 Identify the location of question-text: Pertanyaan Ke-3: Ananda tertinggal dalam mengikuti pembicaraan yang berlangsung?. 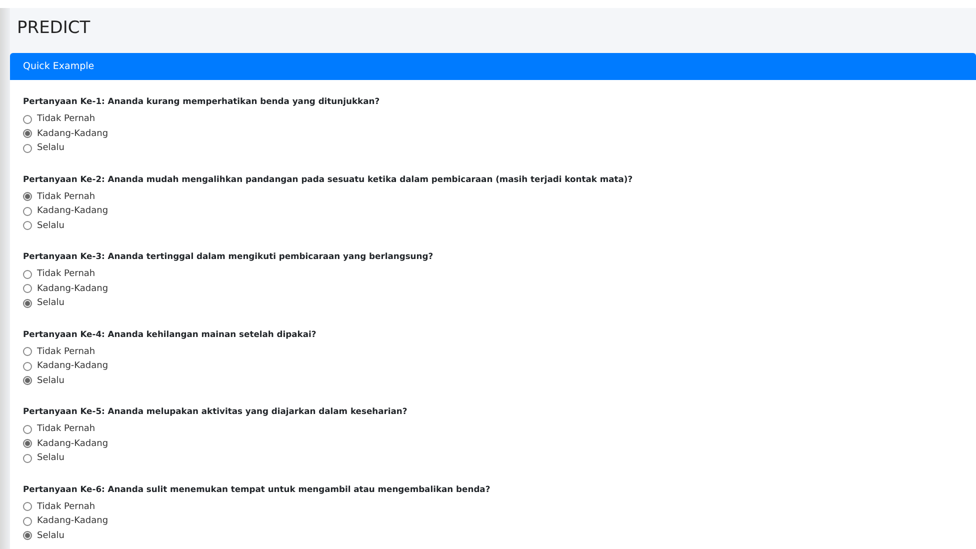
(228, 256).